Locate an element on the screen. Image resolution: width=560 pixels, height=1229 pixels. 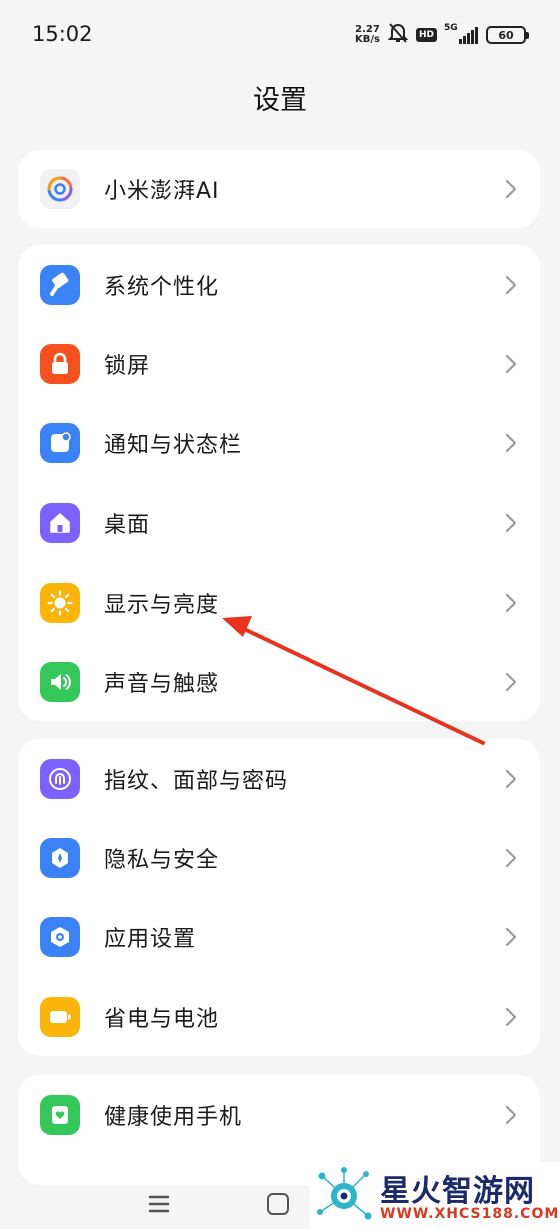
battery-saver-icon is located at coordinates (60, 1017).